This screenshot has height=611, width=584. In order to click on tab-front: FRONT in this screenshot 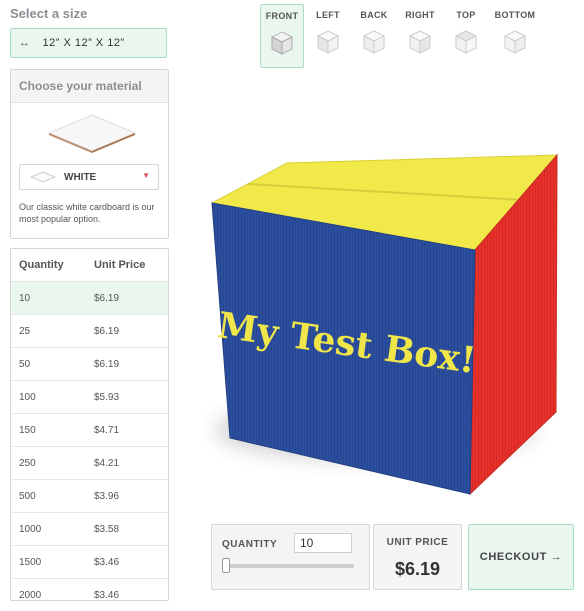, I will do `click(282, 36)`.